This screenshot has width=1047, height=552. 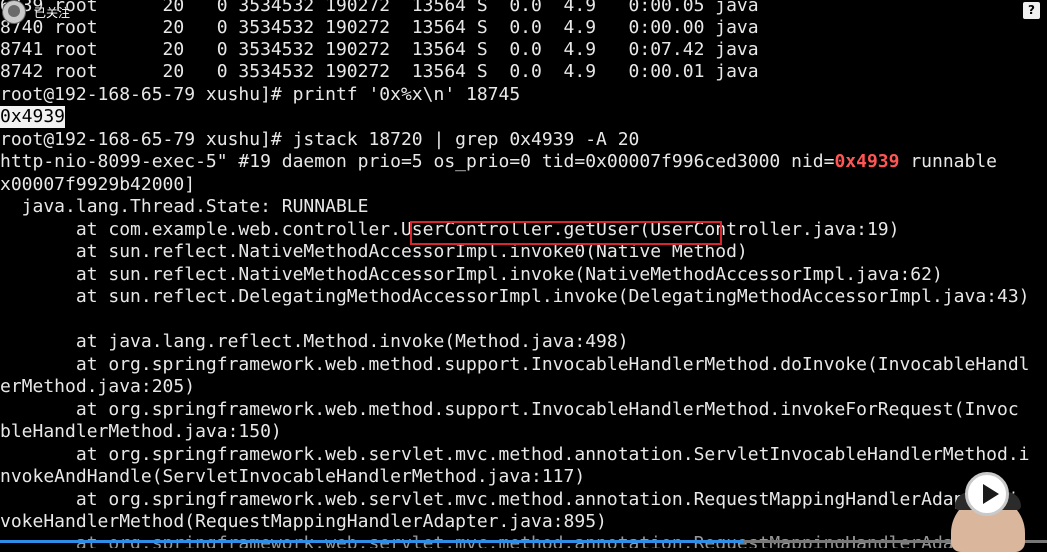 I want to click on play-icon, so click(x=987, y=494).